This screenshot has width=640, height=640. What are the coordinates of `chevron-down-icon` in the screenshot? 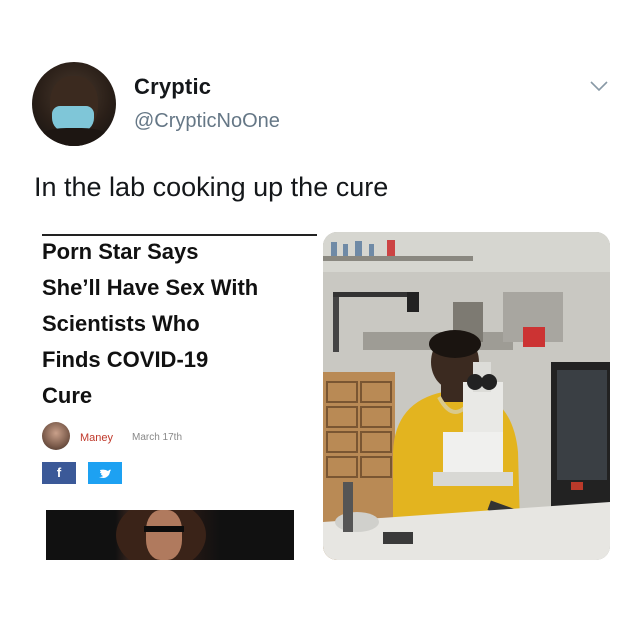 It's located at (599, 86).